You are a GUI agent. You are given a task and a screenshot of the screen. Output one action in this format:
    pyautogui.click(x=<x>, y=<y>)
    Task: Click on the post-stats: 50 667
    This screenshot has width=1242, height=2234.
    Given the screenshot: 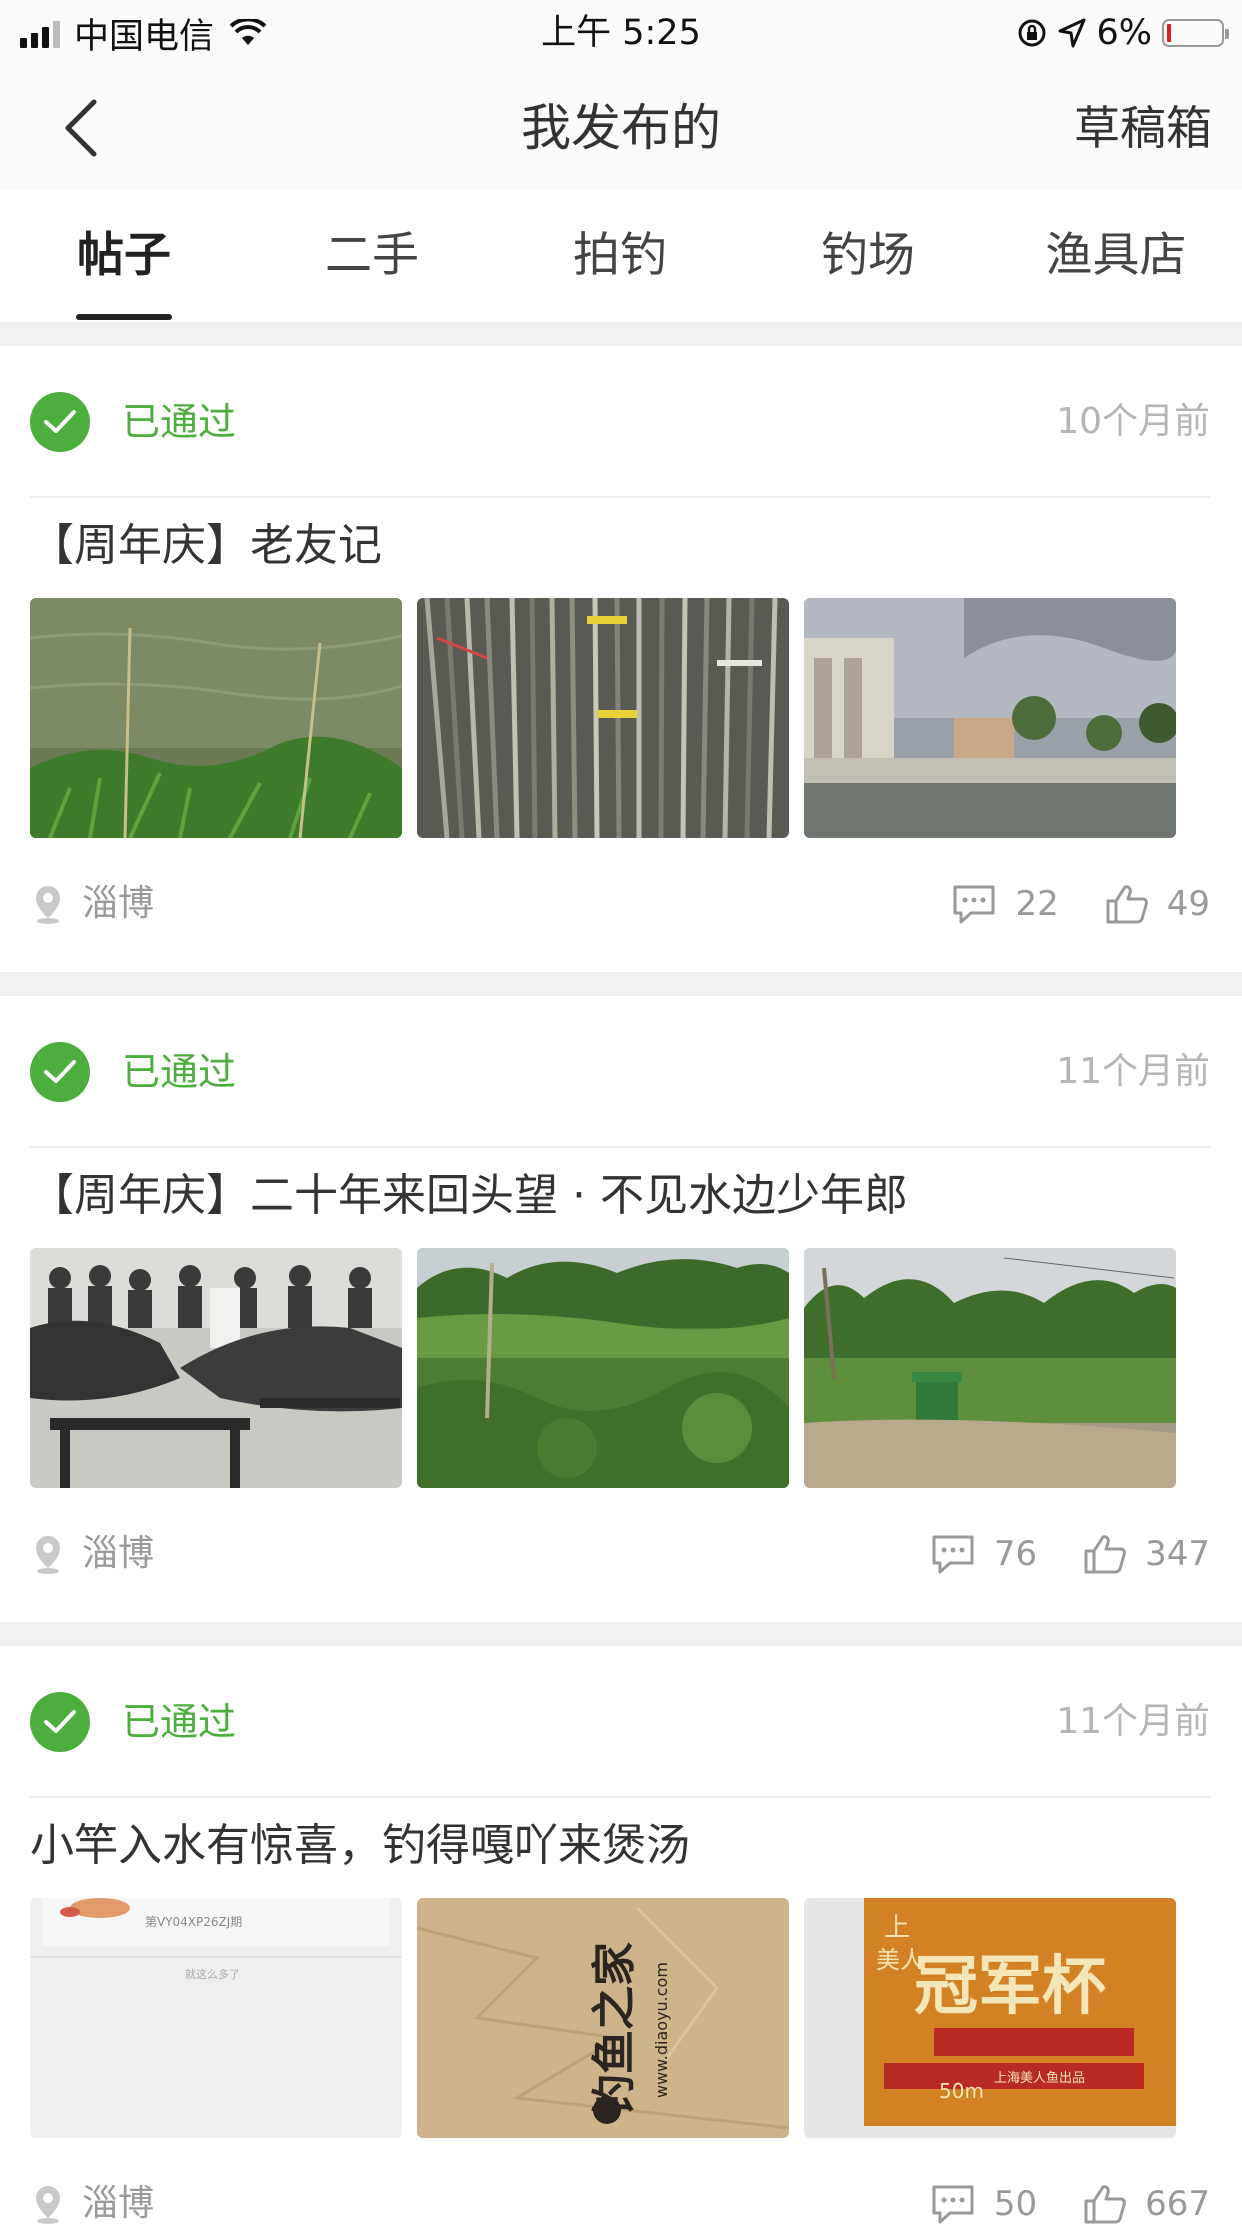 What is the action you would take?
    pyautogui.click(x=1070, y=2204)
    